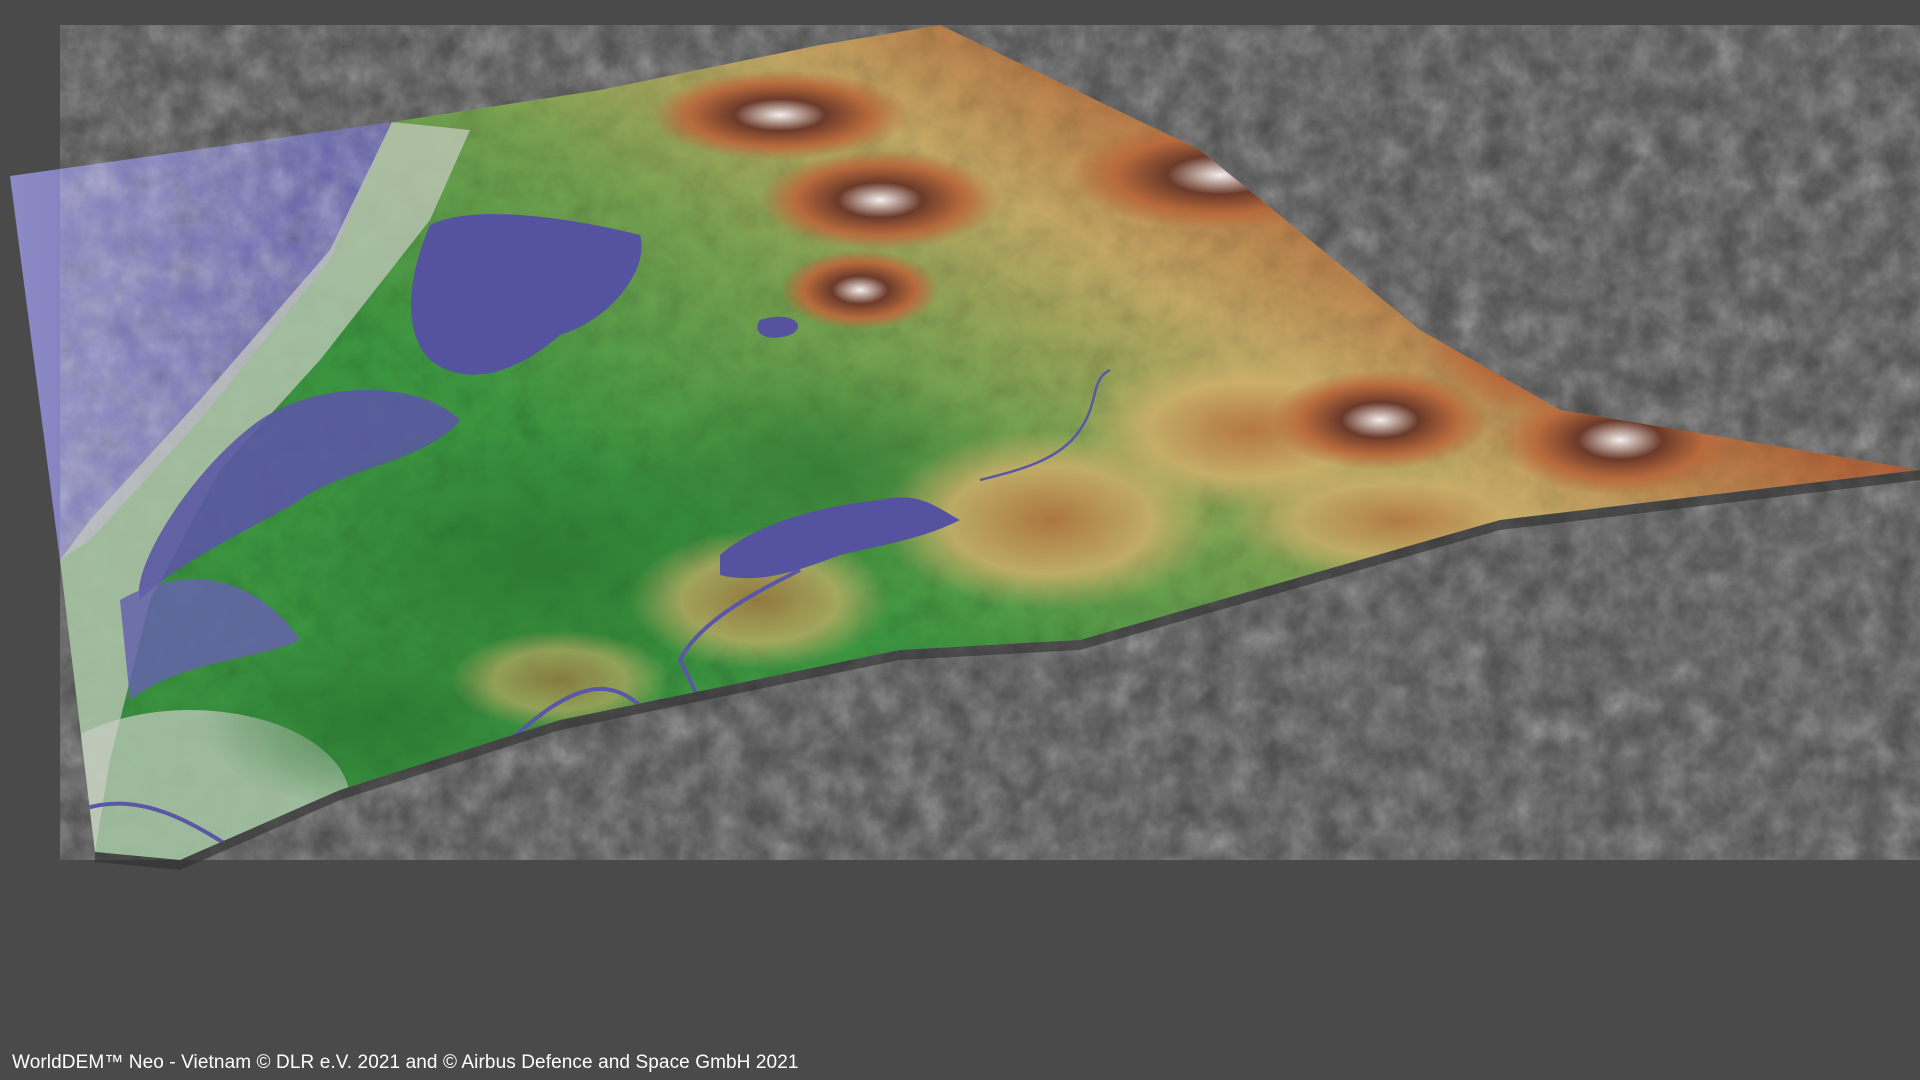  What do you see at coordinates (780, 115) in the screenshot?
I see `mountain-peak` at bounding box center [780, 115].